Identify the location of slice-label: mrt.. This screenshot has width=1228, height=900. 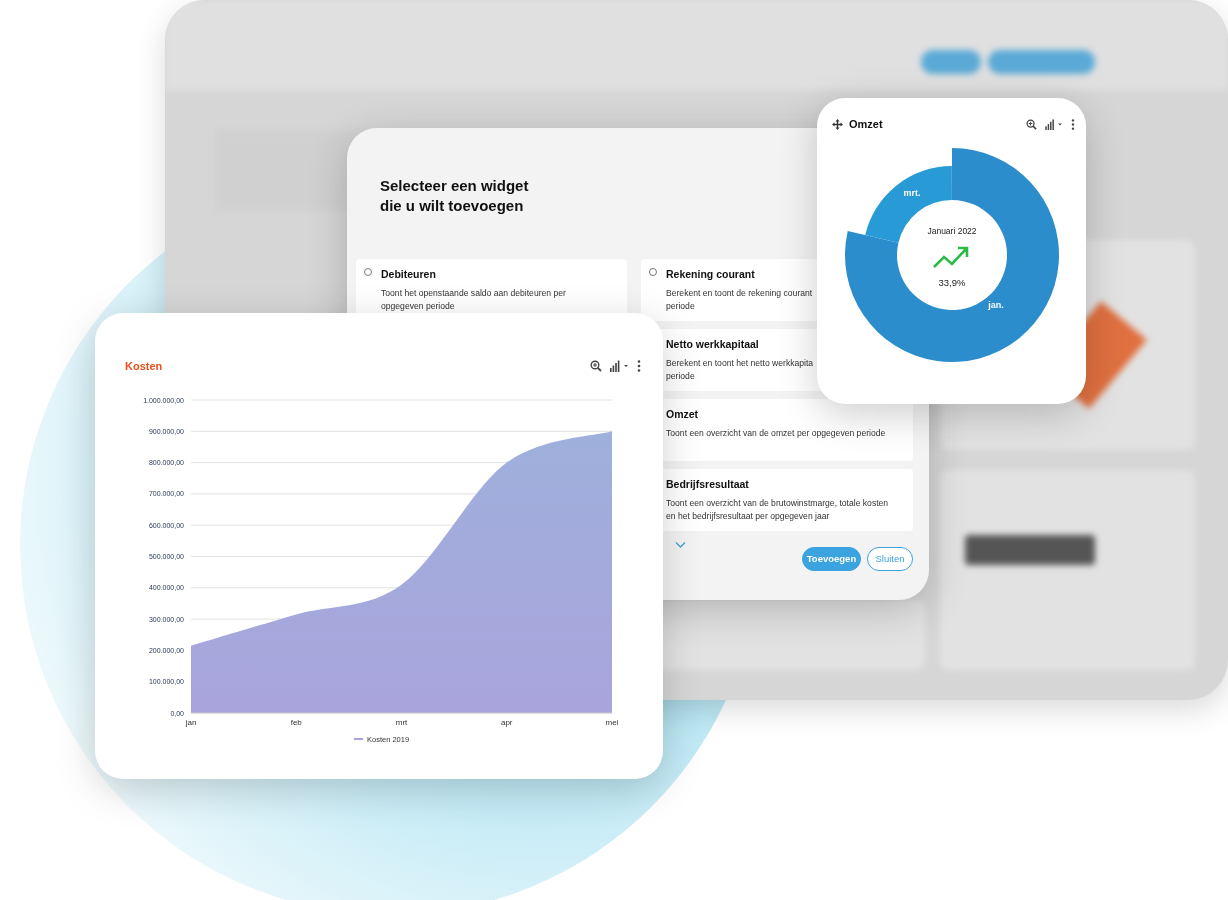
(912, 193).